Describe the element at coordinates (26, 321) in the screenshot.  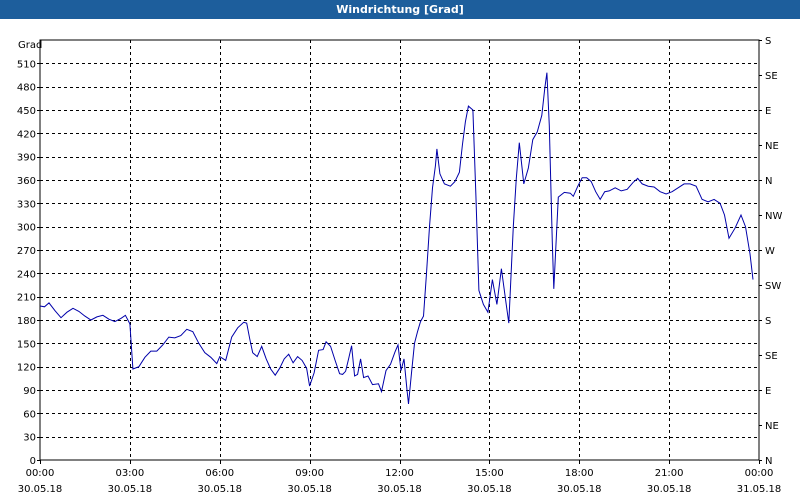
I see `y-tick-label: 180` at that location.